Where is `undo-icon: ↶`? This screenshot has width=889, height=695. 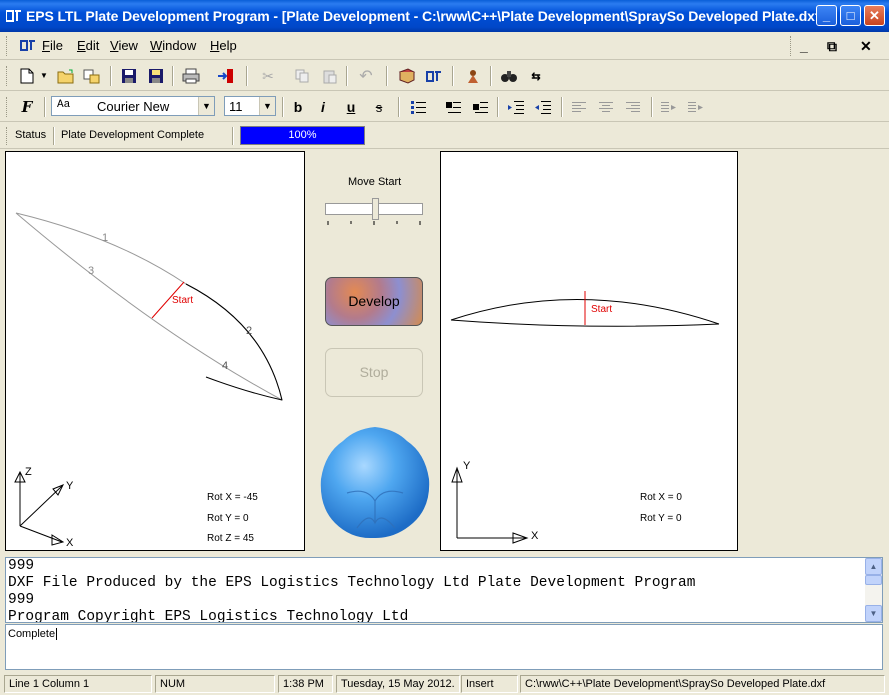 undo-icon: ↶ is located at coordinates (366, 76).